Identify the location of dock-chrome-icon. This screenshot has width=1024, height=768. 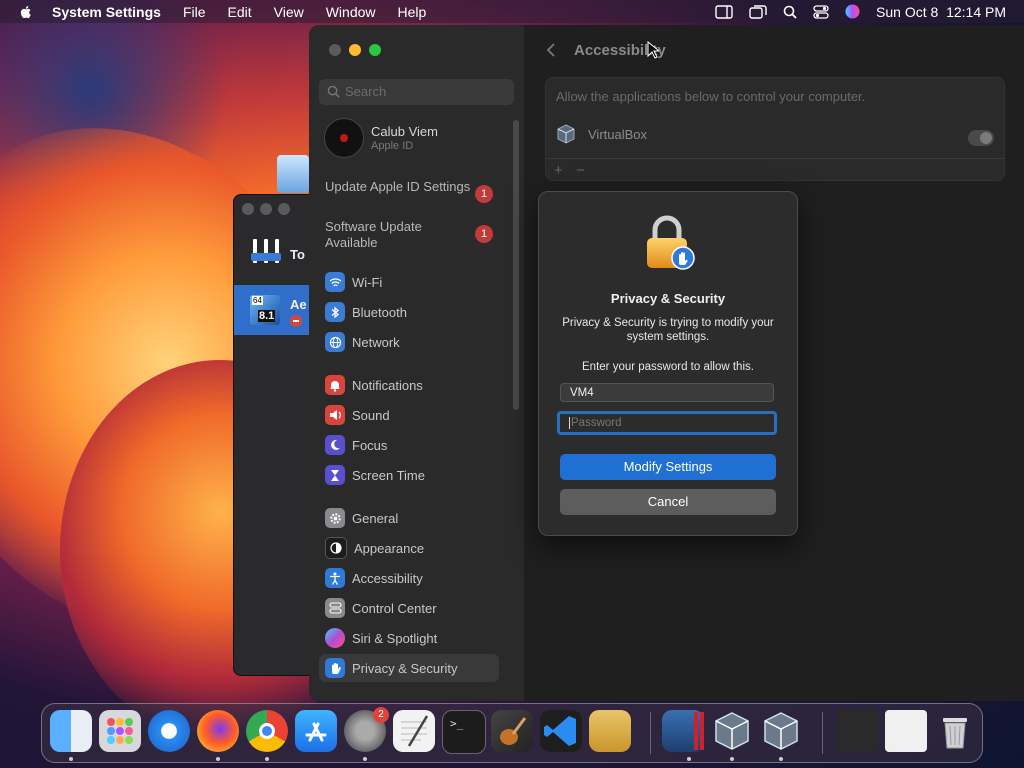
(267, 731).